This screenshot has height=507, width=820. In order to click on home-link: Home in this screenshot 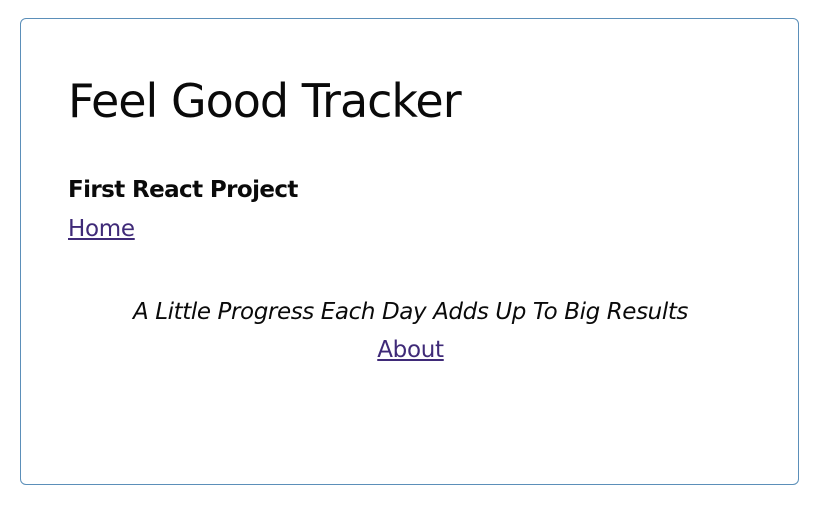, I will do `click(101, 229)`.